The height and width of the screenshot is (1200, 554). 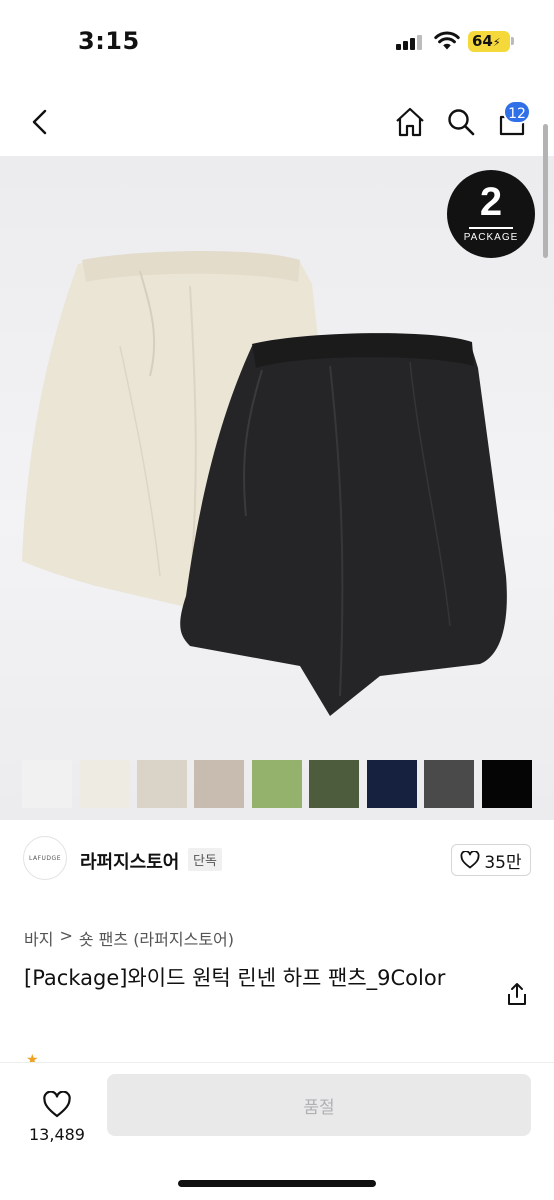 What do you see at coordinates (409, 42) in the screenshot?
I see `cellular-signal-icon` at bounding box center [409, 42].